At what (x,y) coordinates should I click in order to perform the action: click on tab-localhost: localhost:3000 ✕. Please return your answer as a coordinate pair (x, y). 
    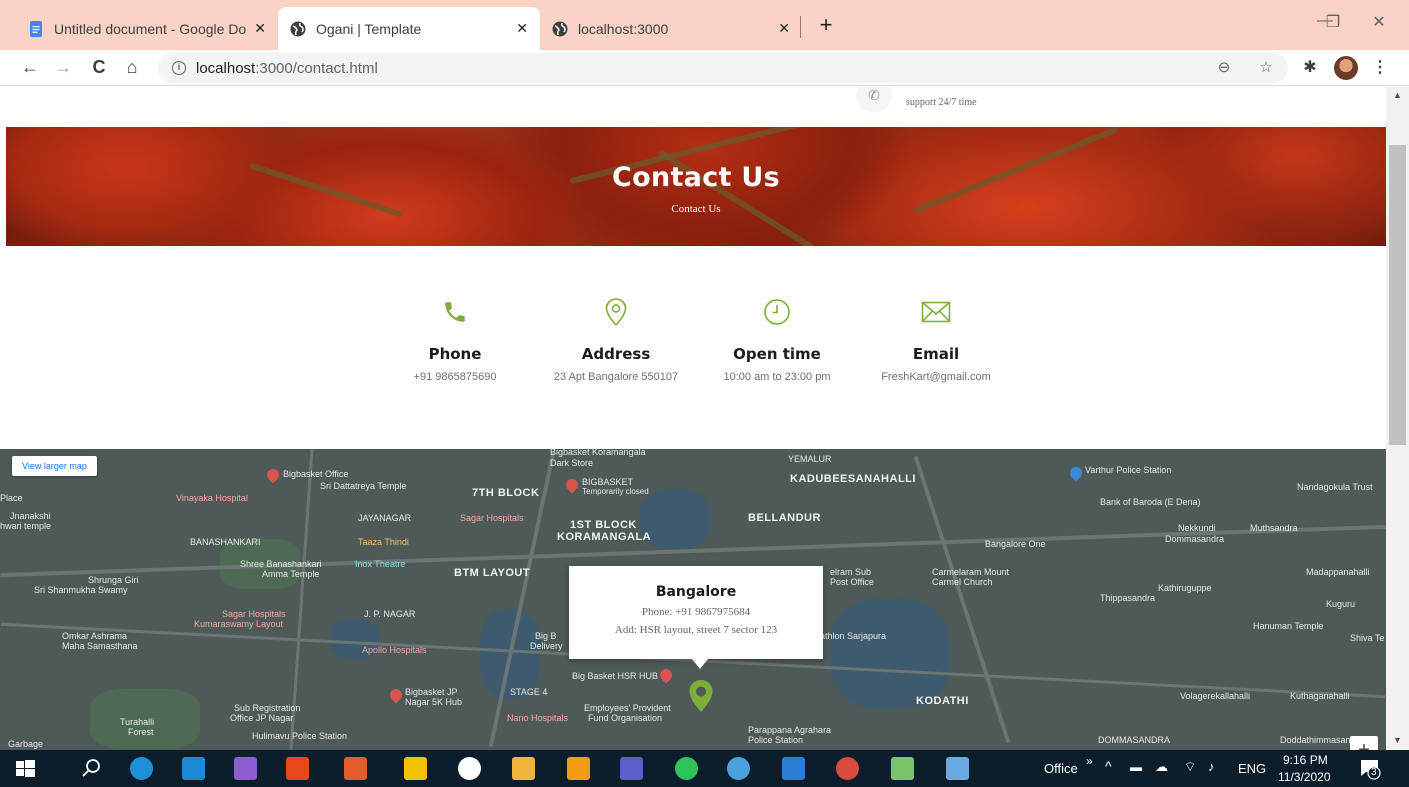
    Looking at the image, I should click on (671, 28).